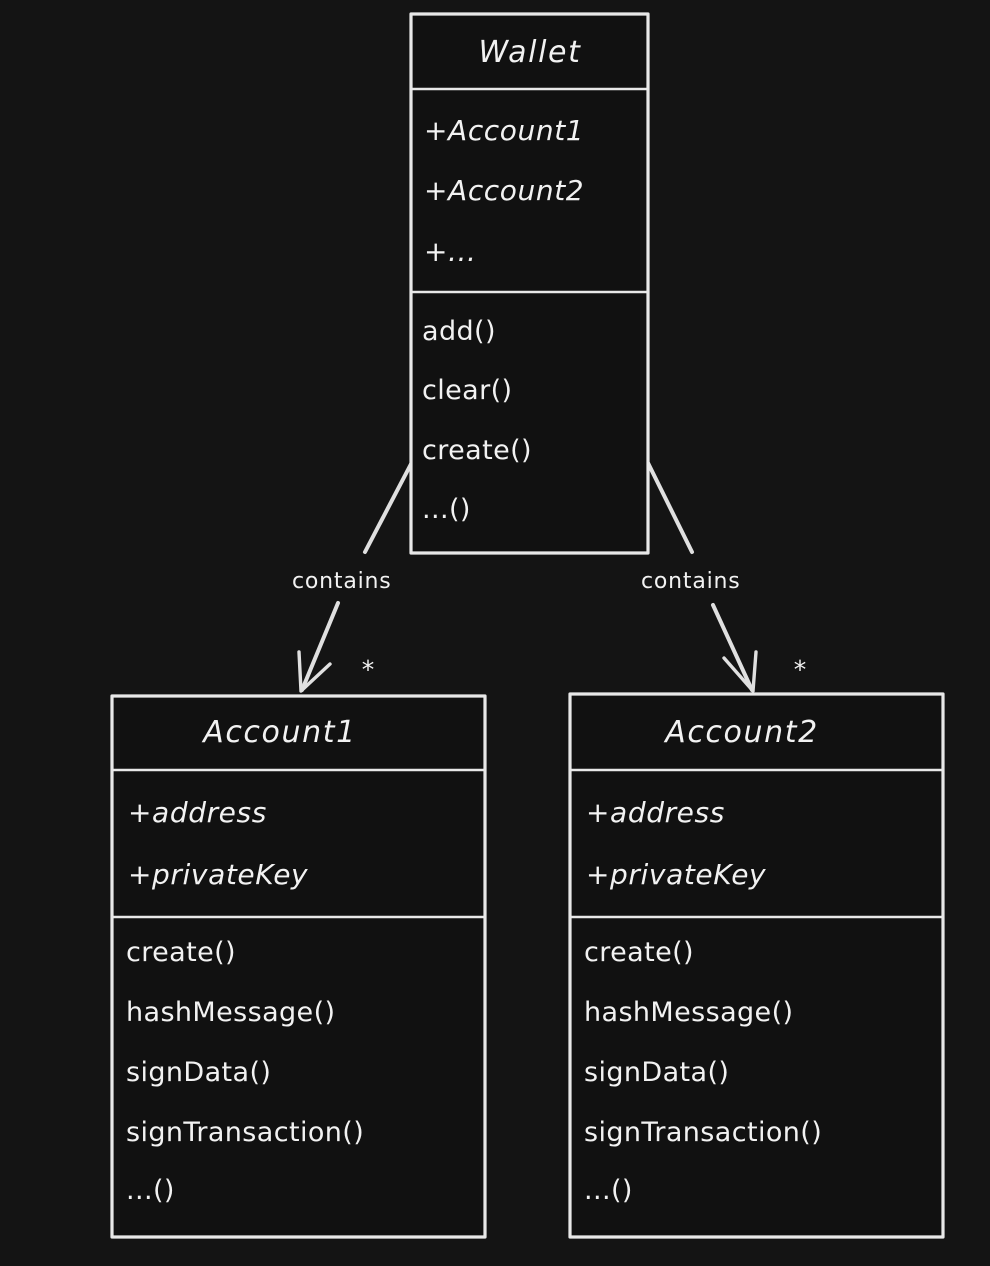  Describe the element at coordinates (670, 507) in the screenshot. I see `connector-line-upper-right` at that location.